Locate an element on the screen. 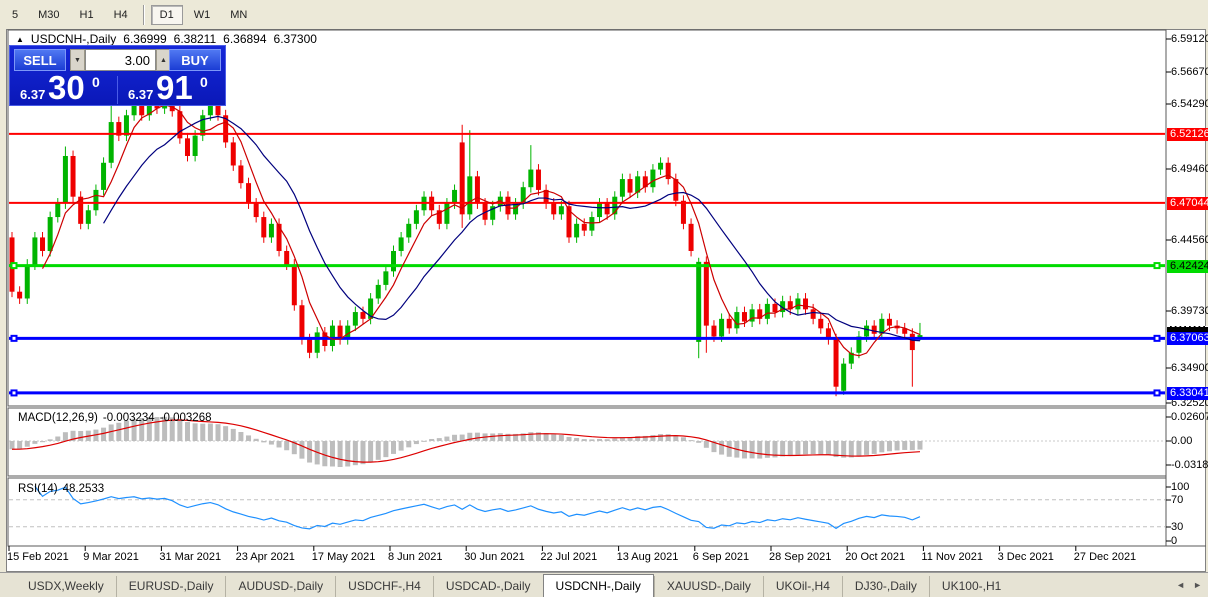 Image resolution: width=1208 pixels, height=597 pixels. rsi-axis-label: 30 is located at coordinates (1177, 527).